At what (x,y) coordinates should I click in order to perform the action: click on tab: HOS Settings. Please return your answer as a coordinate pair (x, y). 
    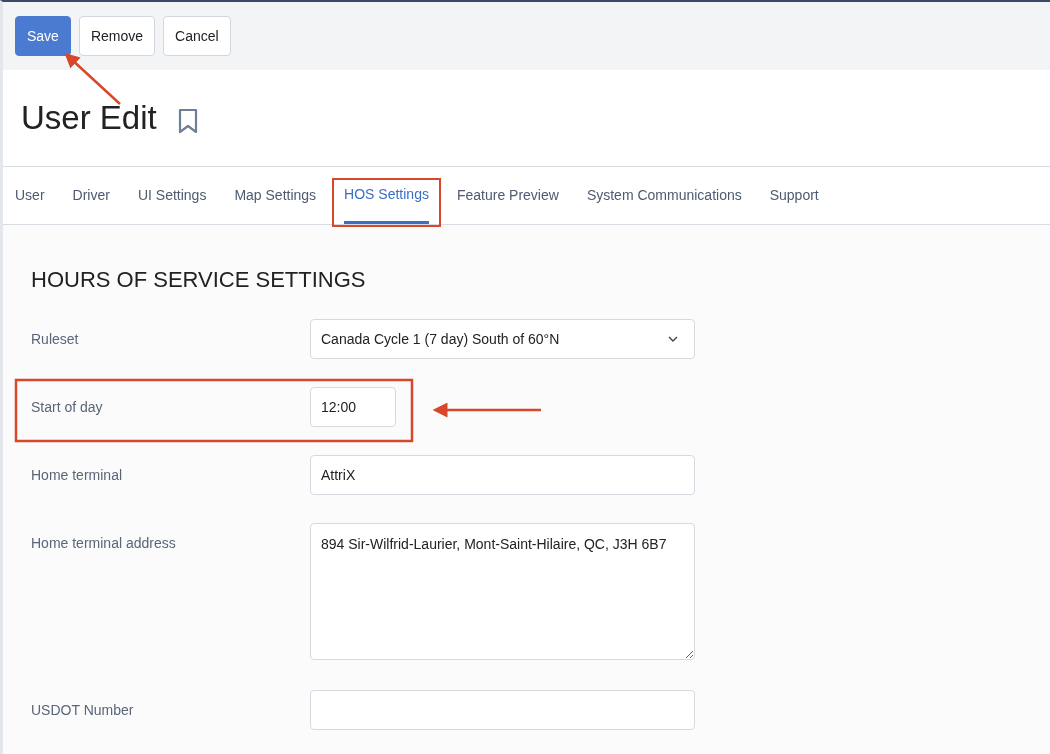
    Looking at the image, I should click on (386, 195).